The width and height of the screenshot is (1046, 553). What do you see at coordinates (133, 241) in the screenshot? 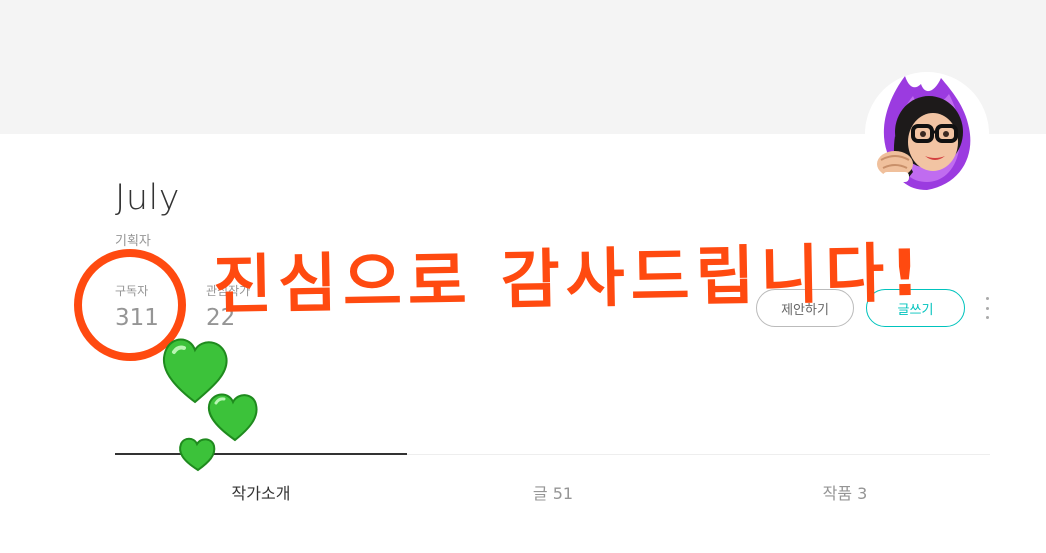
I see `author-job: 기획자` at bounding box center [133, 241].